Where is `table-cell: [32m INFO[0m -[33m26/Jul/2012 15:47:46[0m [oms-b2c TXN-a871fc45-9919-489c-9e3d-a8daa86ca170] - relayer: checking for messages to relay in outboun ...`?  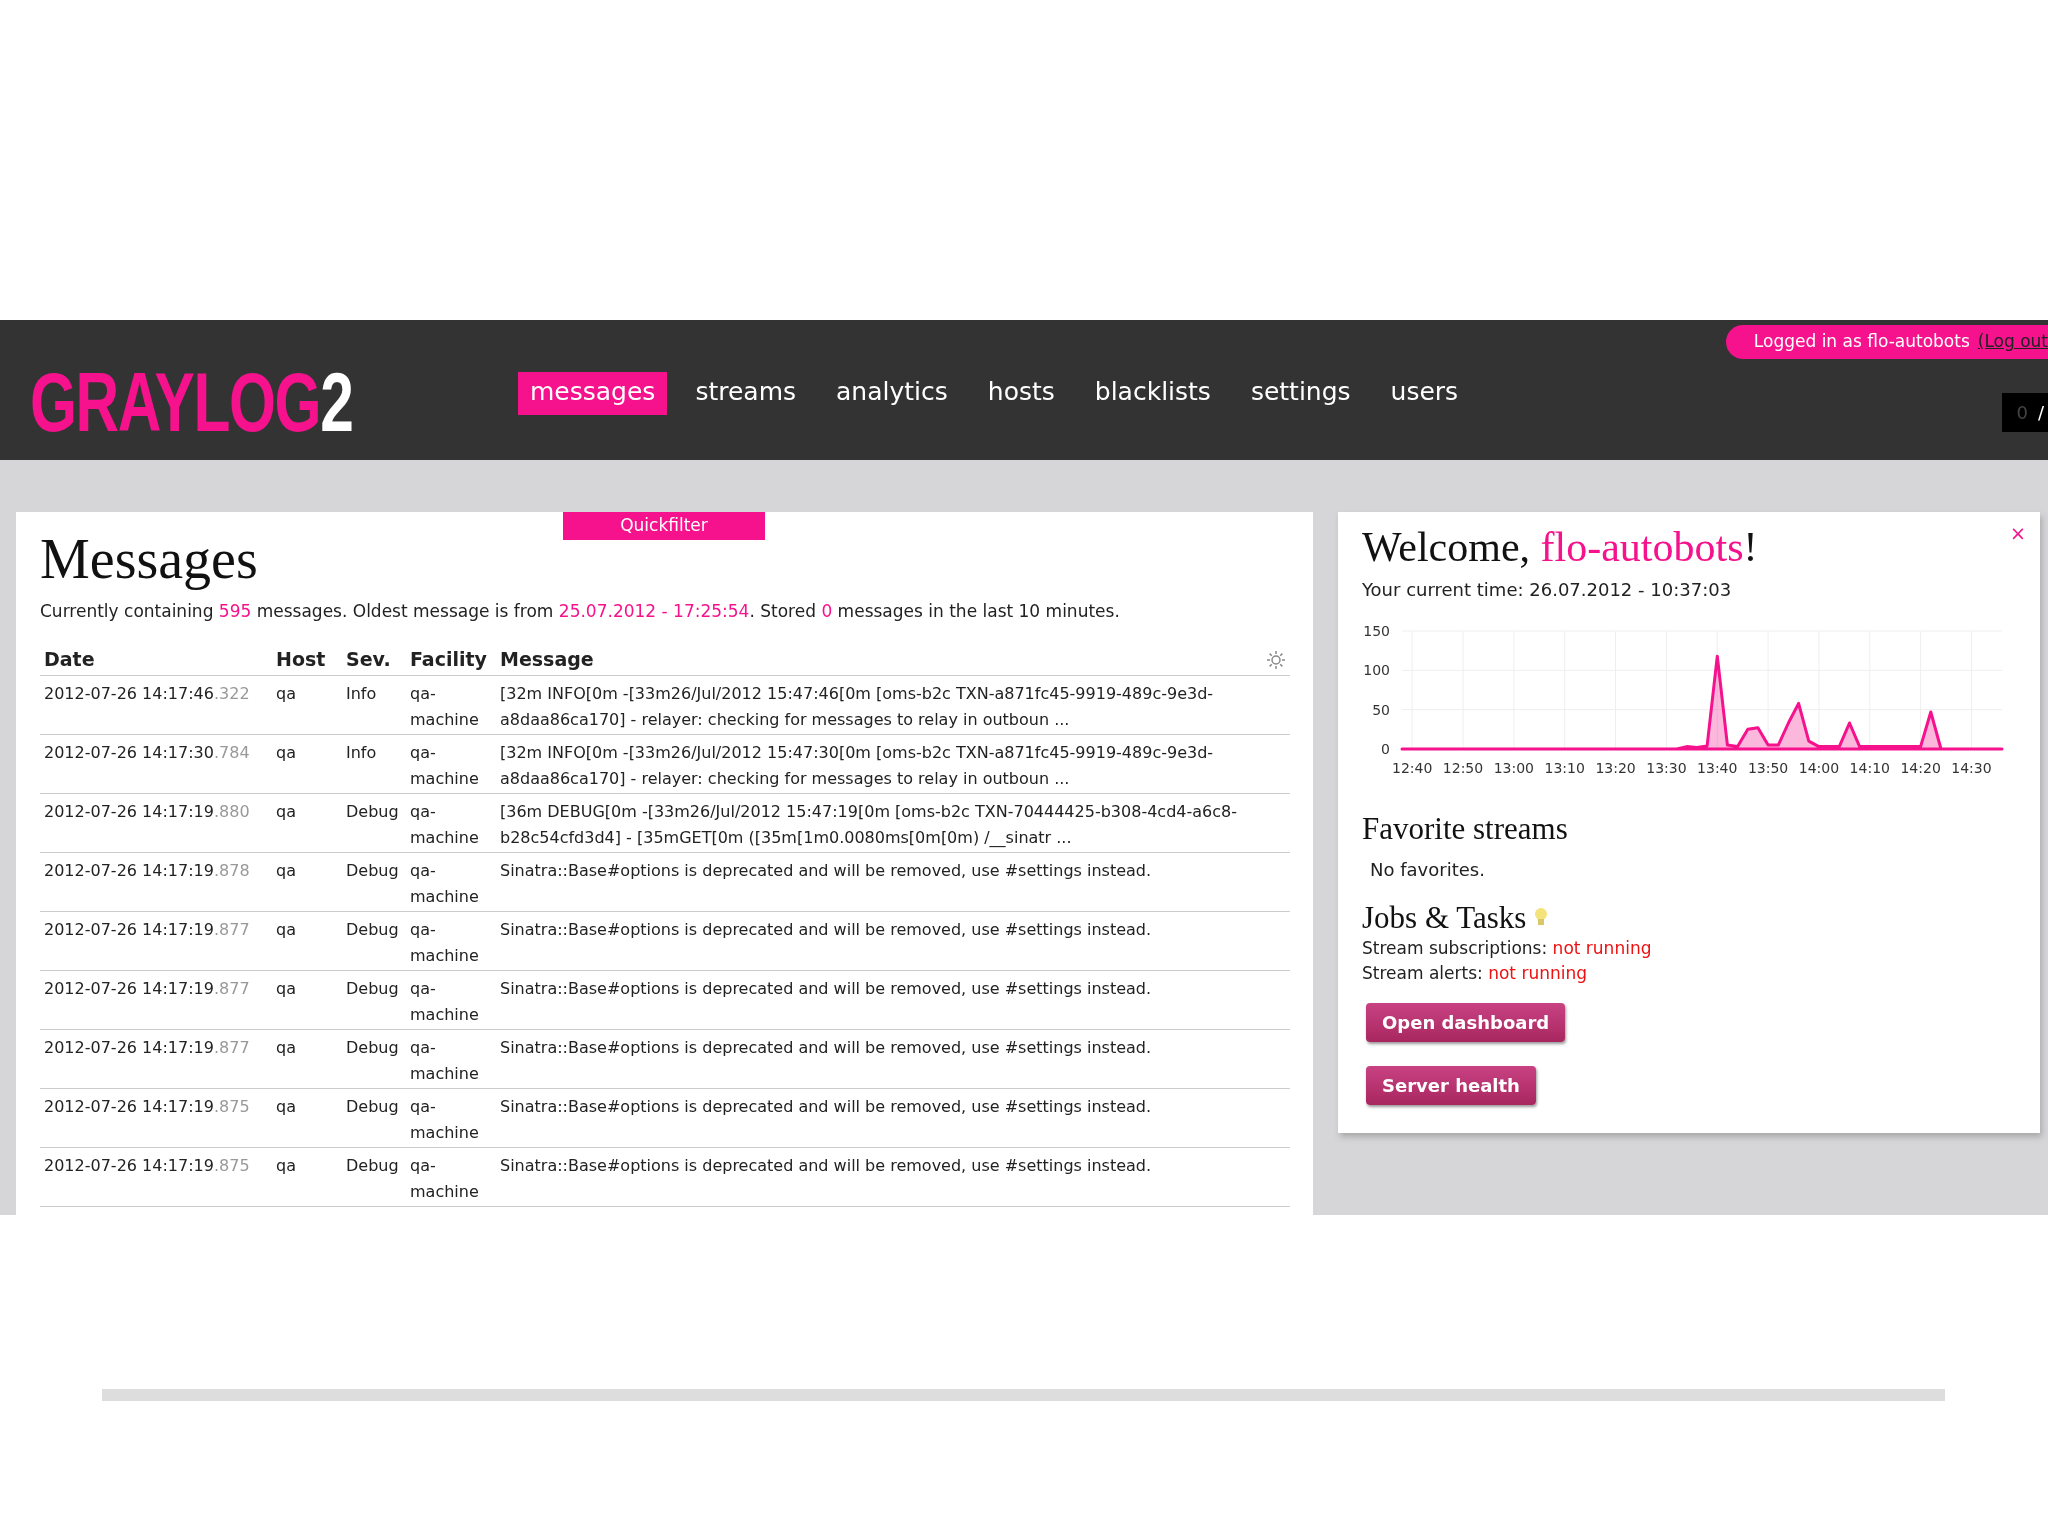
table-cell: [32m INFO[0m -[33m26/Jul/2012 15:47:46[0m [oms-b2c TXN-a871fc45-9919-489c-9e3d-a8daa86ca170] - relayer: checking for messages to relay in outboun ... is located at coordinates (893, 705).